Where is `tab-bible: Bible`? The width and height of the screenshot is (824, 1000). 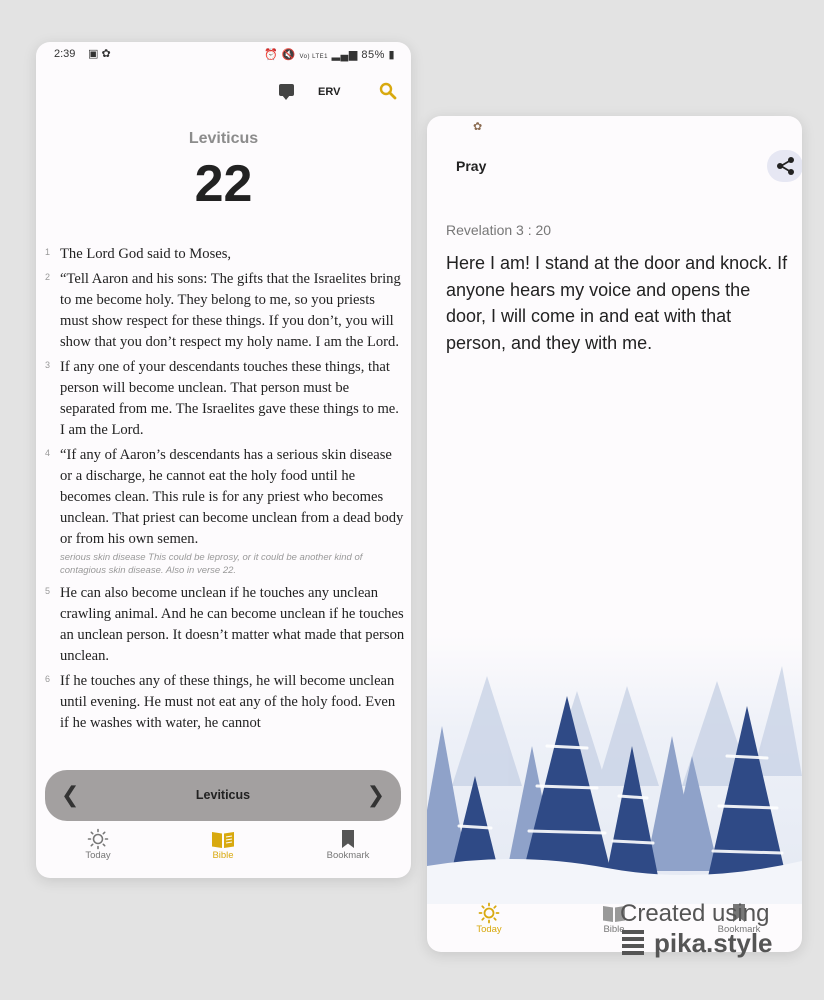 tab-bible: Bible is located at coordinates (223, 843).